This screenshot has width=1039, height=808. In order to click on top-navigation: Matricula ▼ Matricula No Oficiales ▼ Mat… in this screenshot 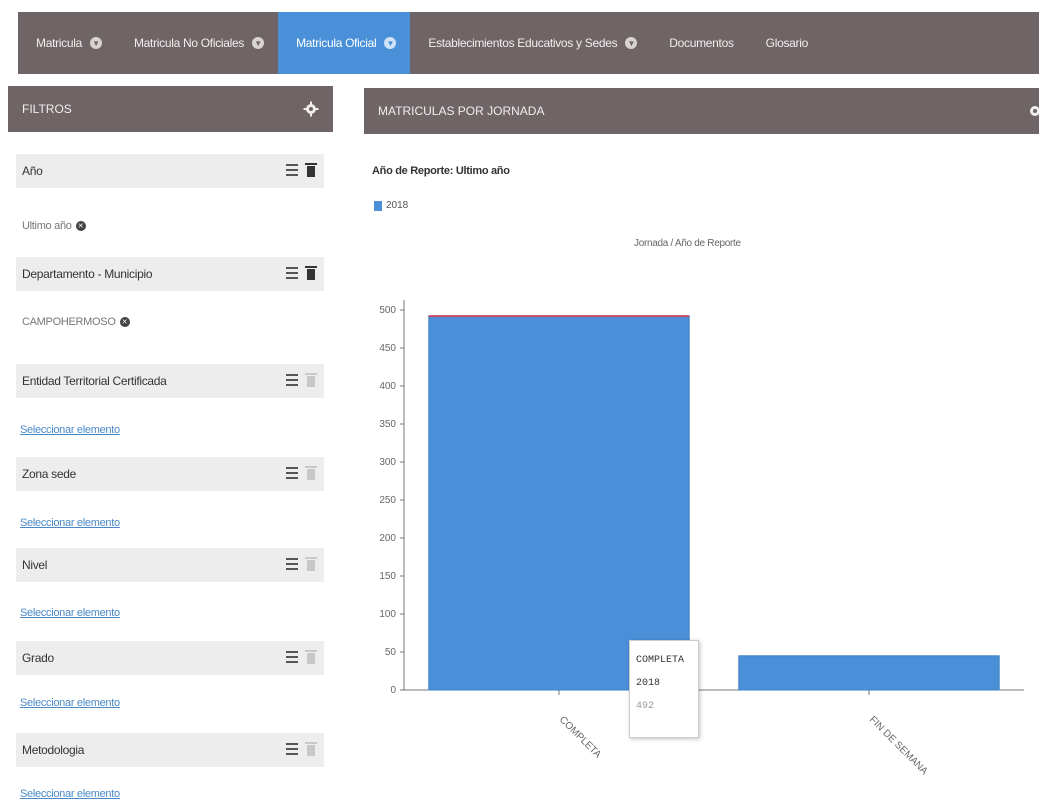, I will do `click(528, 43)`.